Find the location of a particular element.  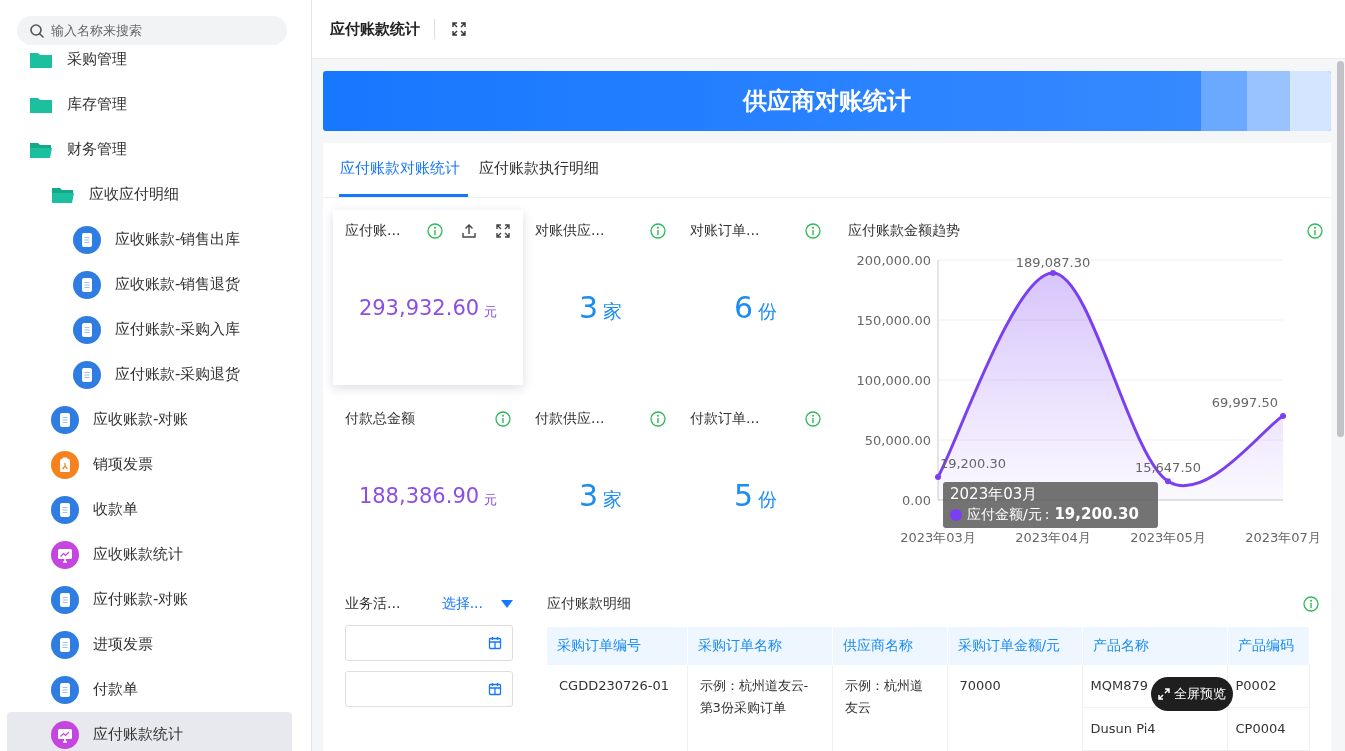

tree-item-label: 应付账款-采购退货 is located at coordinates (178, 374).